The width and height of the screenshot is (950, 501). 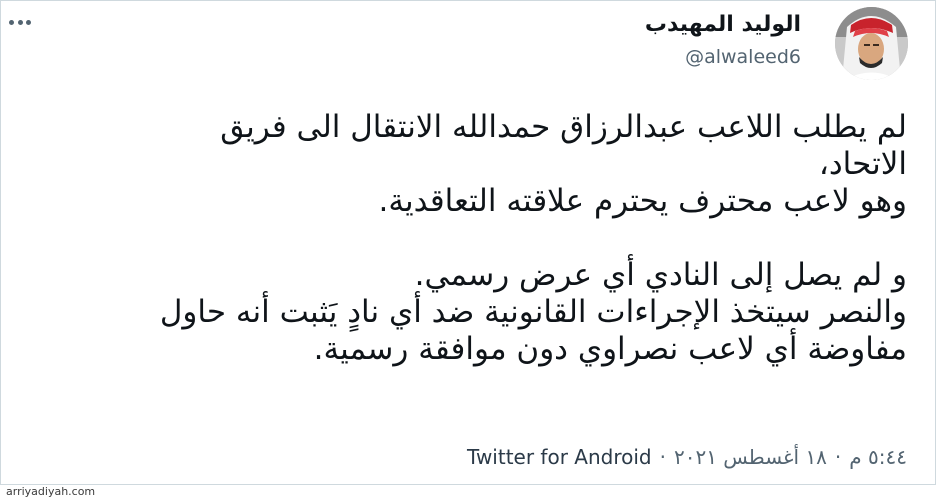 What do you see at coordinates (610, 349) in the screenshot?
I see `tweet-line: مفاوضة أي لاعب نصراوي دون موافقة رسمية.` at bounding box center [610, 349].